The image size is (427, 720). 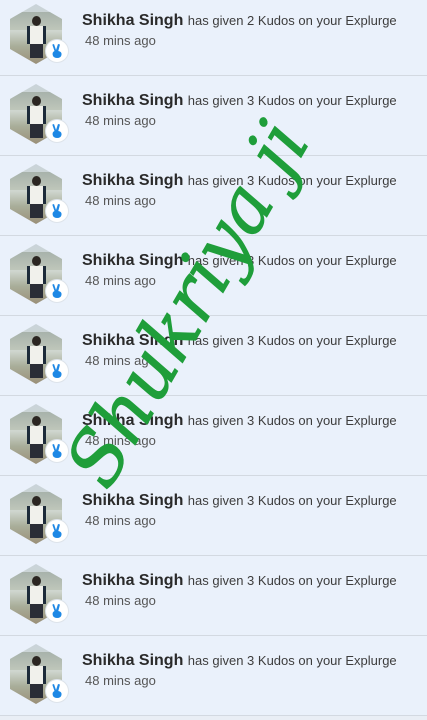 I want to click on notification-message: has given 2 Kudos on your Explurge, so click(x=292, y=20).